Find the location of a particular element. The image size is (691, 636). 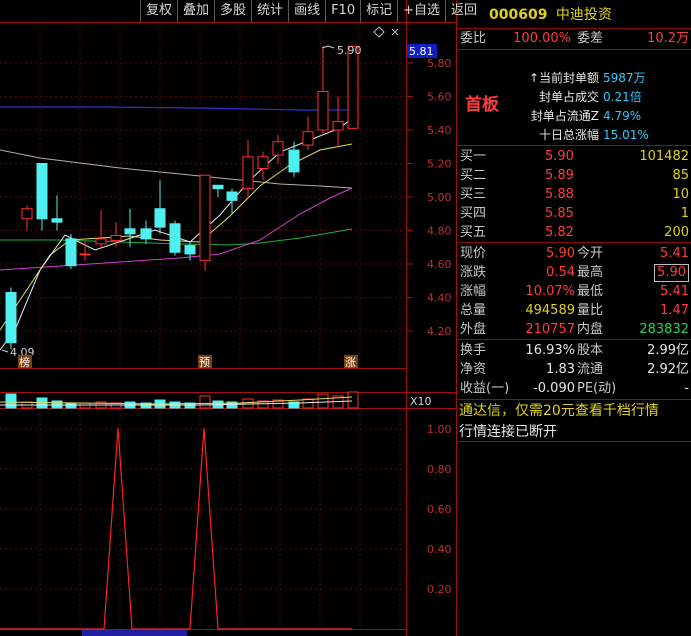

bid-row: 买二 5.89 85 is located at coordinates (574, 175).